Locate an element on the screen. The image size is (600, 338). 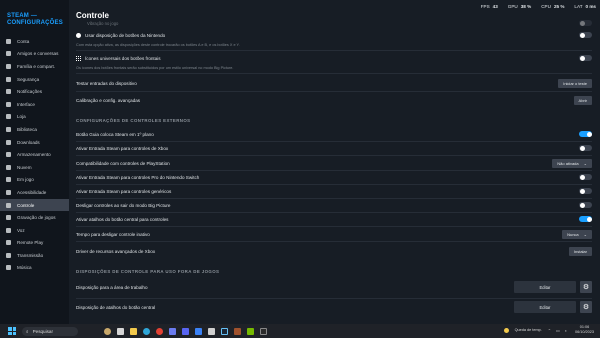
guide-layout-row: Disposição de atalhos do botão central is located at coordinates (116, 307).